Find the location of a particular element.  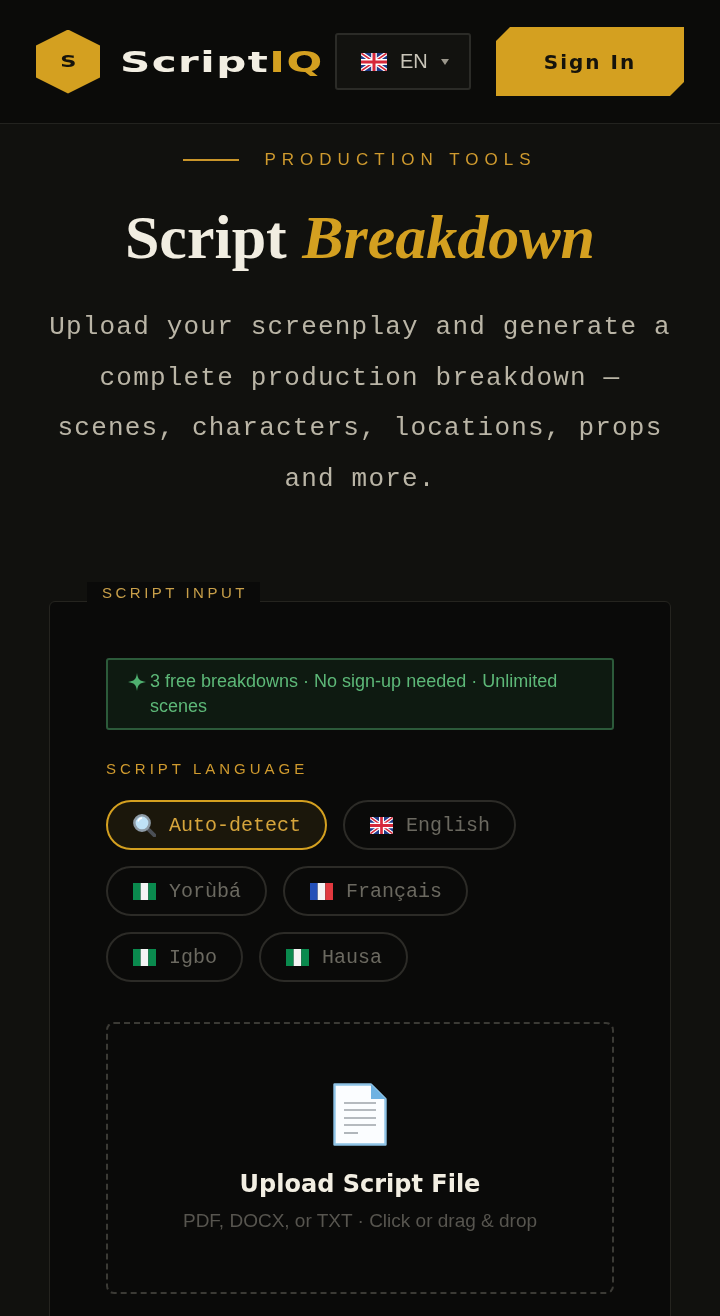

language-chip: Français is located at coordinates (376, 891).